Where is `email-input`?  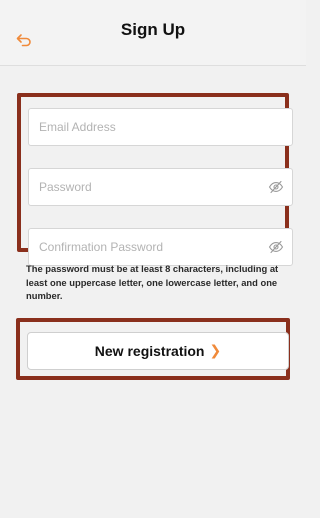
email-input is located at coordinates (160, 127).